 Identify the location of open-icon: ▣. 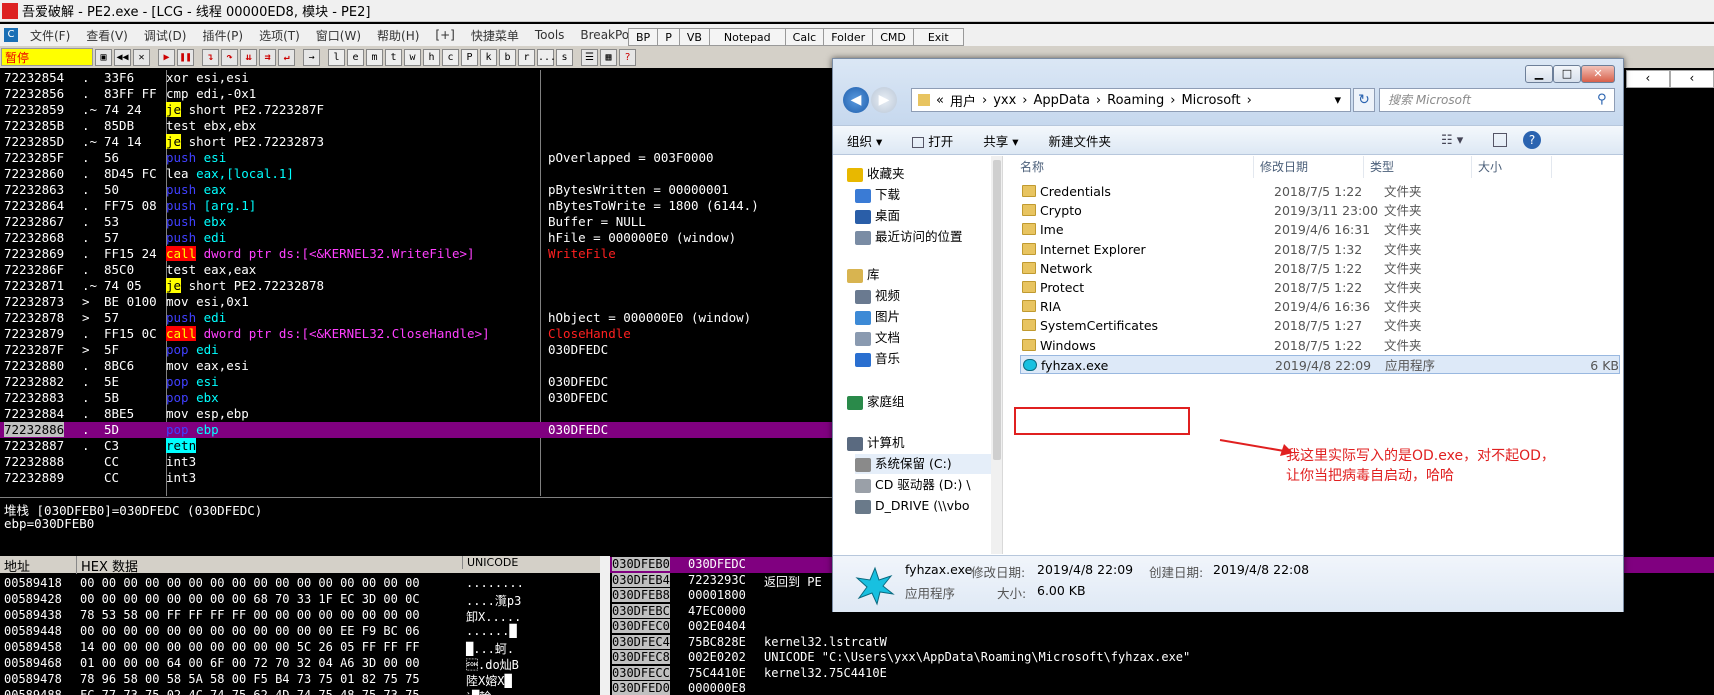
(103, 57).